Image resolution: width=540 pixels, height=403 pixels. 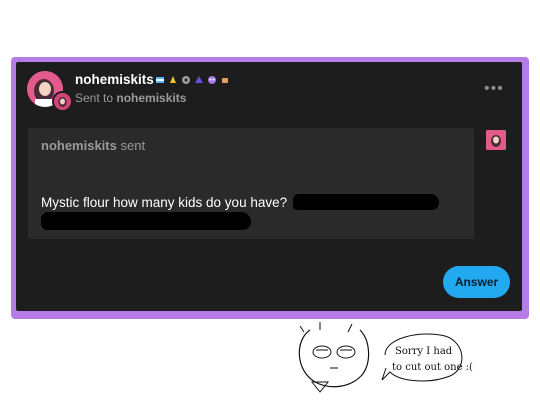 I want to click on recipient-avatar-icon, so click(x=62, y=101).